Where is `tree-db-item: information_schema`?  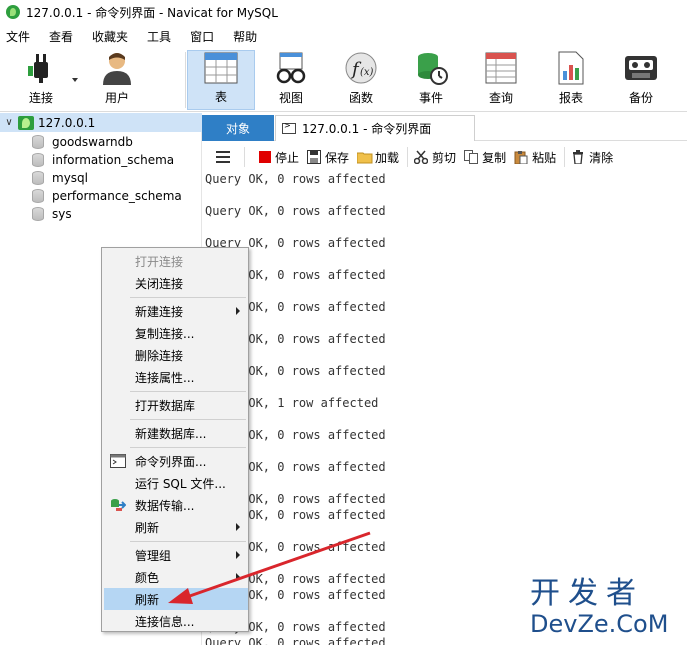
tree-db-item: information_schema is located at coordinates (103, 160).